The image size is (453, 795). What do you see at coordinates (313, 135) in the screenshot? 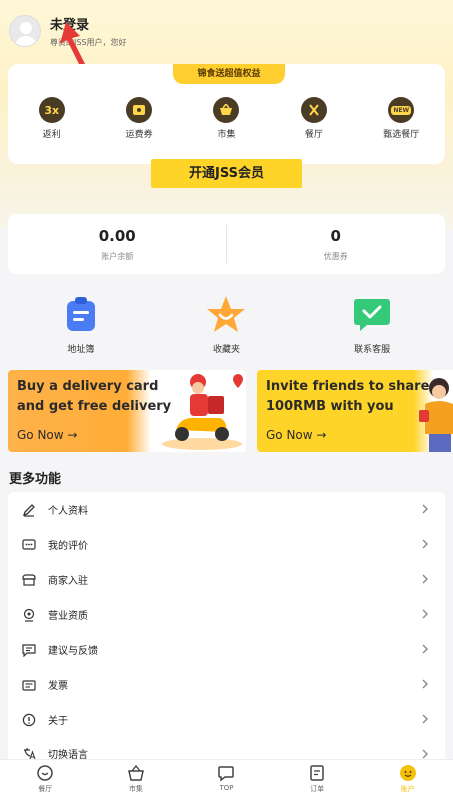
I see `benefit-label: 餐厅` at bounding box center [313, 135].